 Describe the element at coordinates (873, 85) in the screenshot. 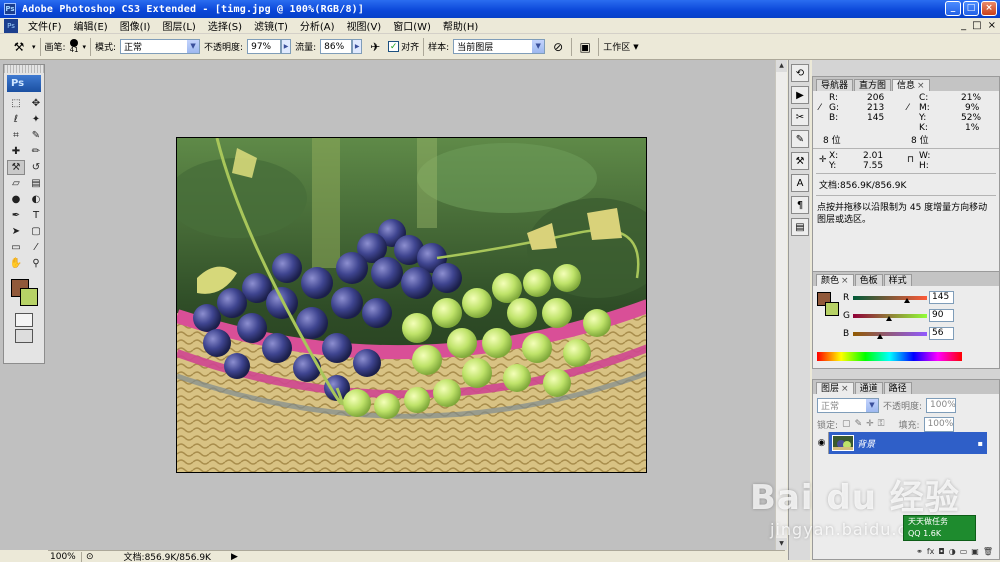

I see `tab-histogram: 直方图` at that location.